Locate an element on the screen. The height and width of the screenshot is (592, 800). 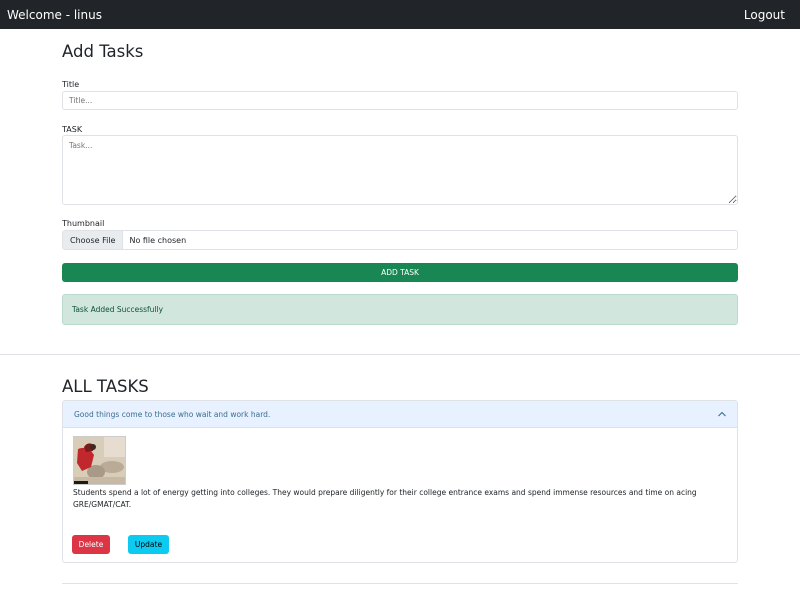
success-alert: Task Added Successfully is located at coordinates (400, 309).